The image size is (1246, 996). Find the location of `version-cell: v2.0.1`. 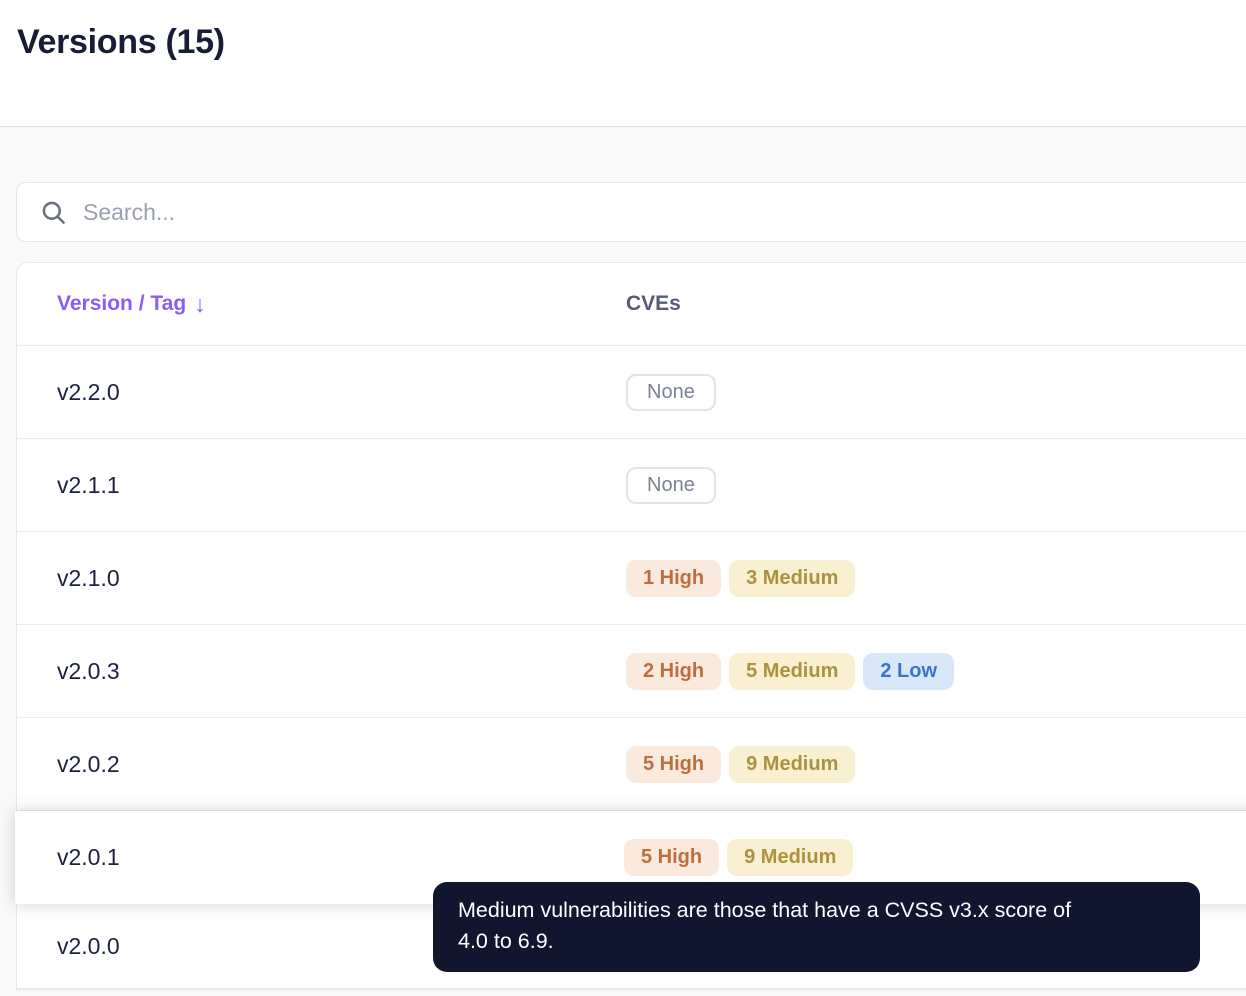

version-cell: v2.0.1 is located at coordinates (88, 857).